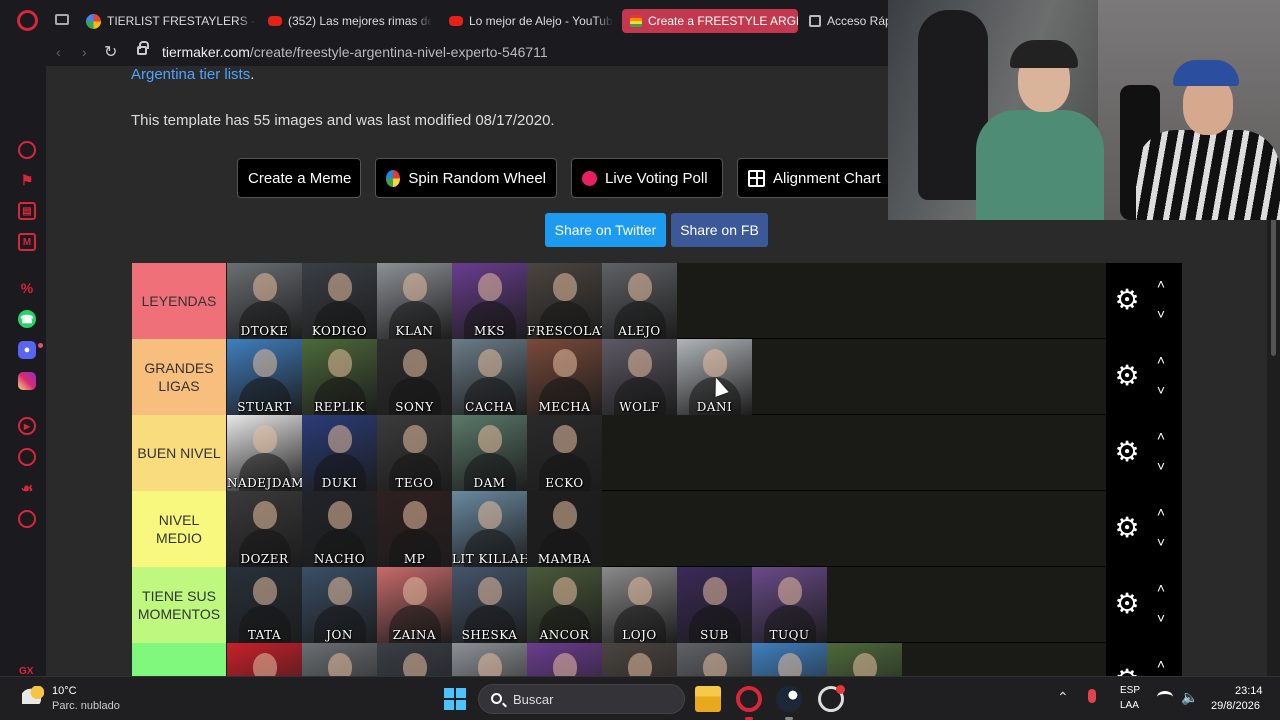 This screenshot has width=1280, height=720. What do you see at coordinates (1189, 697) in the screenshot?
I see `volume-icon: 🔈` at bounding box center [1189, 697].